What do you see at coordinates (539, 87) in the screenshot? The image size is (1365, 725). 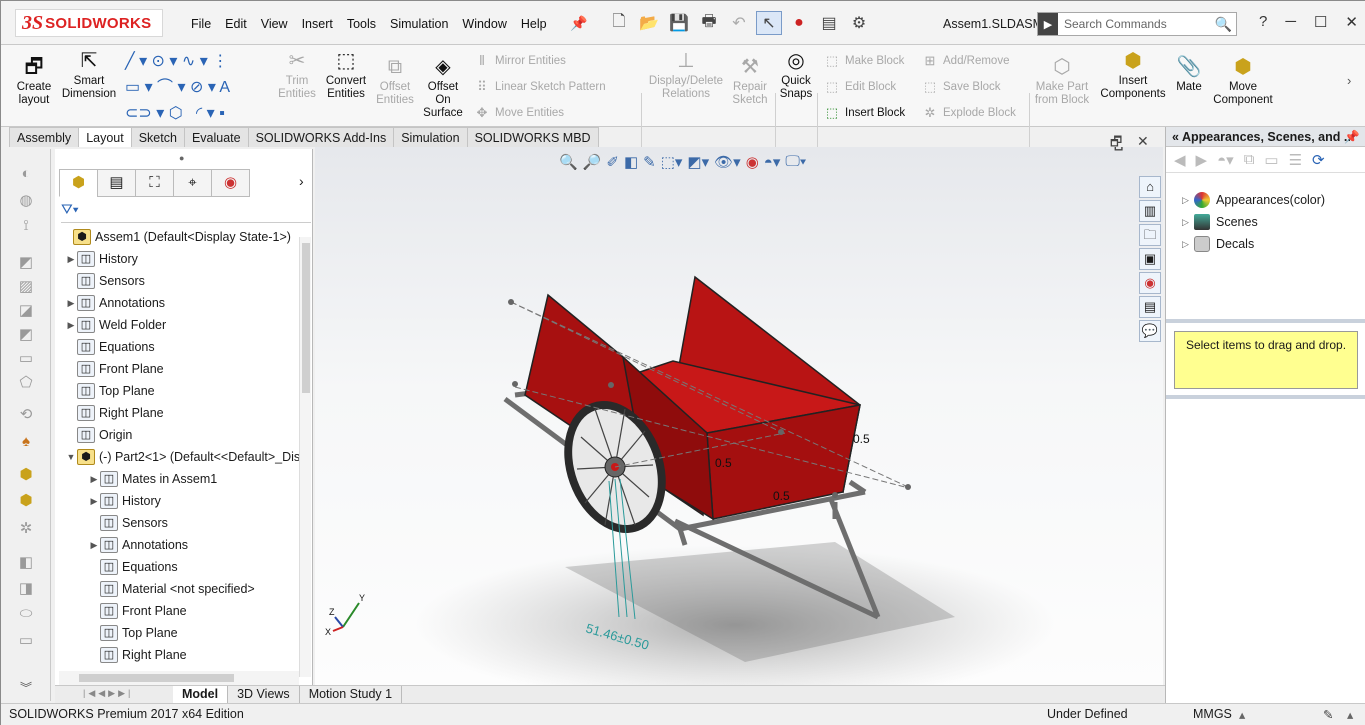 I see `linear-sketch-pattern-button: ⠿ Linear Sketch Pattern` at bounding box center [539, 87].